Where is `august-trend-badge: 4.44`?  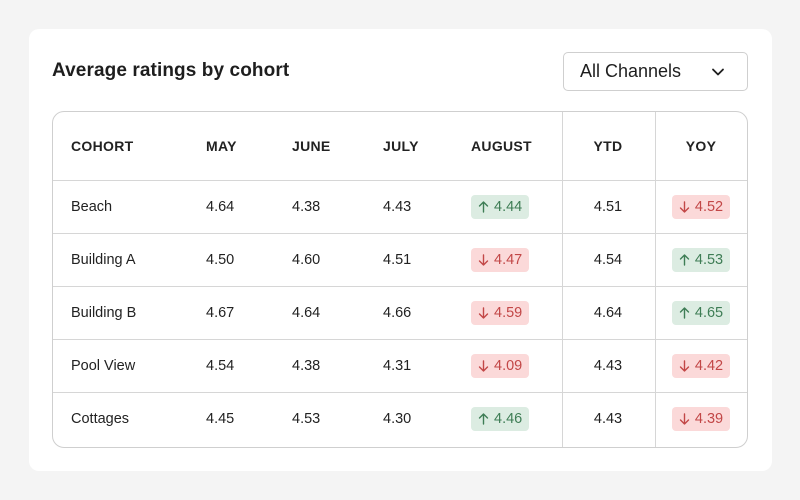 august-trend-badge: 4.44 is located at coordinates (500, 207).